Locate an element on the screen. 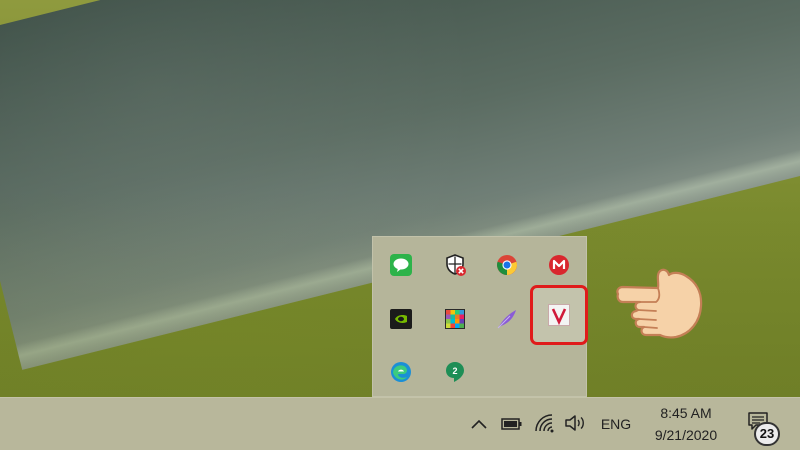 This screenshot has width=800, height=450. tray-color-palette is located at coordinates (455, 319).